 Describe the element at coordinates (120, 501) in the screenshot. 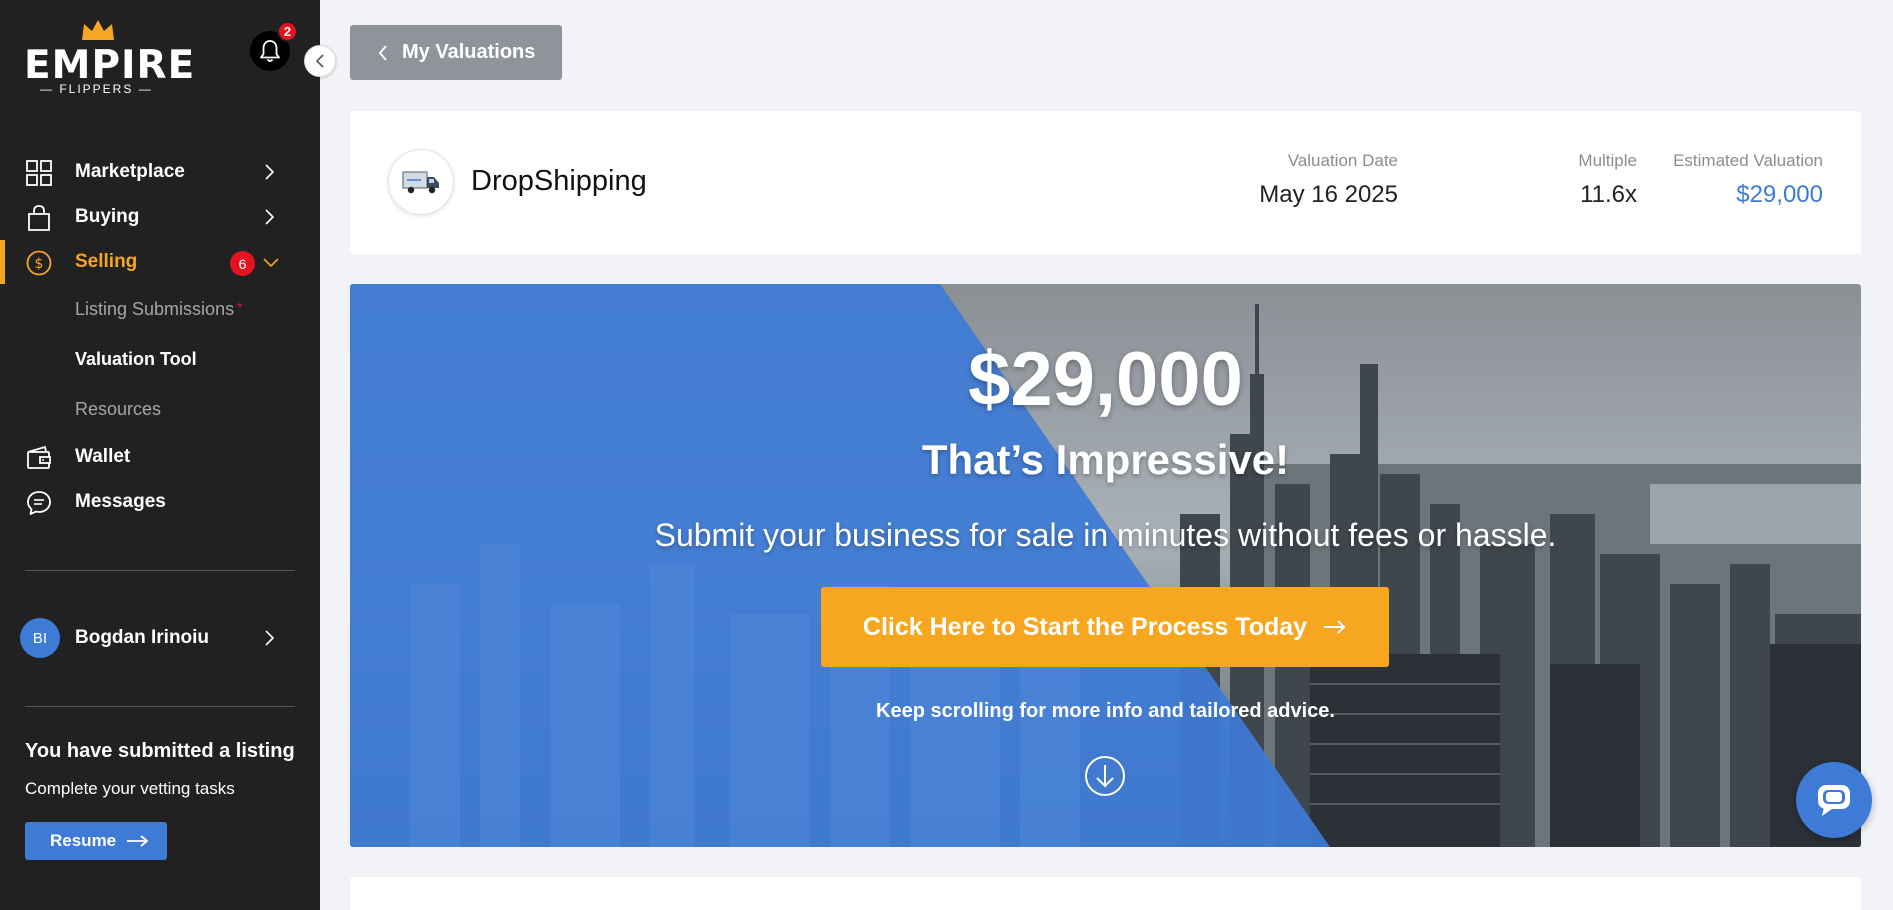

I see `sidebar-item-label: Messages` at that location.